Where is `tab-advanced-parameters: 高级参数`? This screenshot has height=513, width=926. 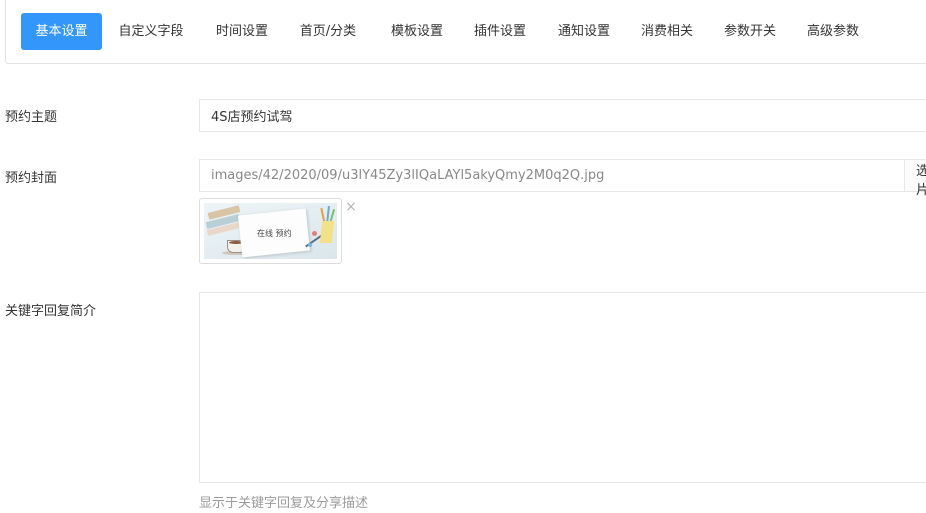
tab-advanced-parameters: 高级参数 is located at coordinates (833, 31).